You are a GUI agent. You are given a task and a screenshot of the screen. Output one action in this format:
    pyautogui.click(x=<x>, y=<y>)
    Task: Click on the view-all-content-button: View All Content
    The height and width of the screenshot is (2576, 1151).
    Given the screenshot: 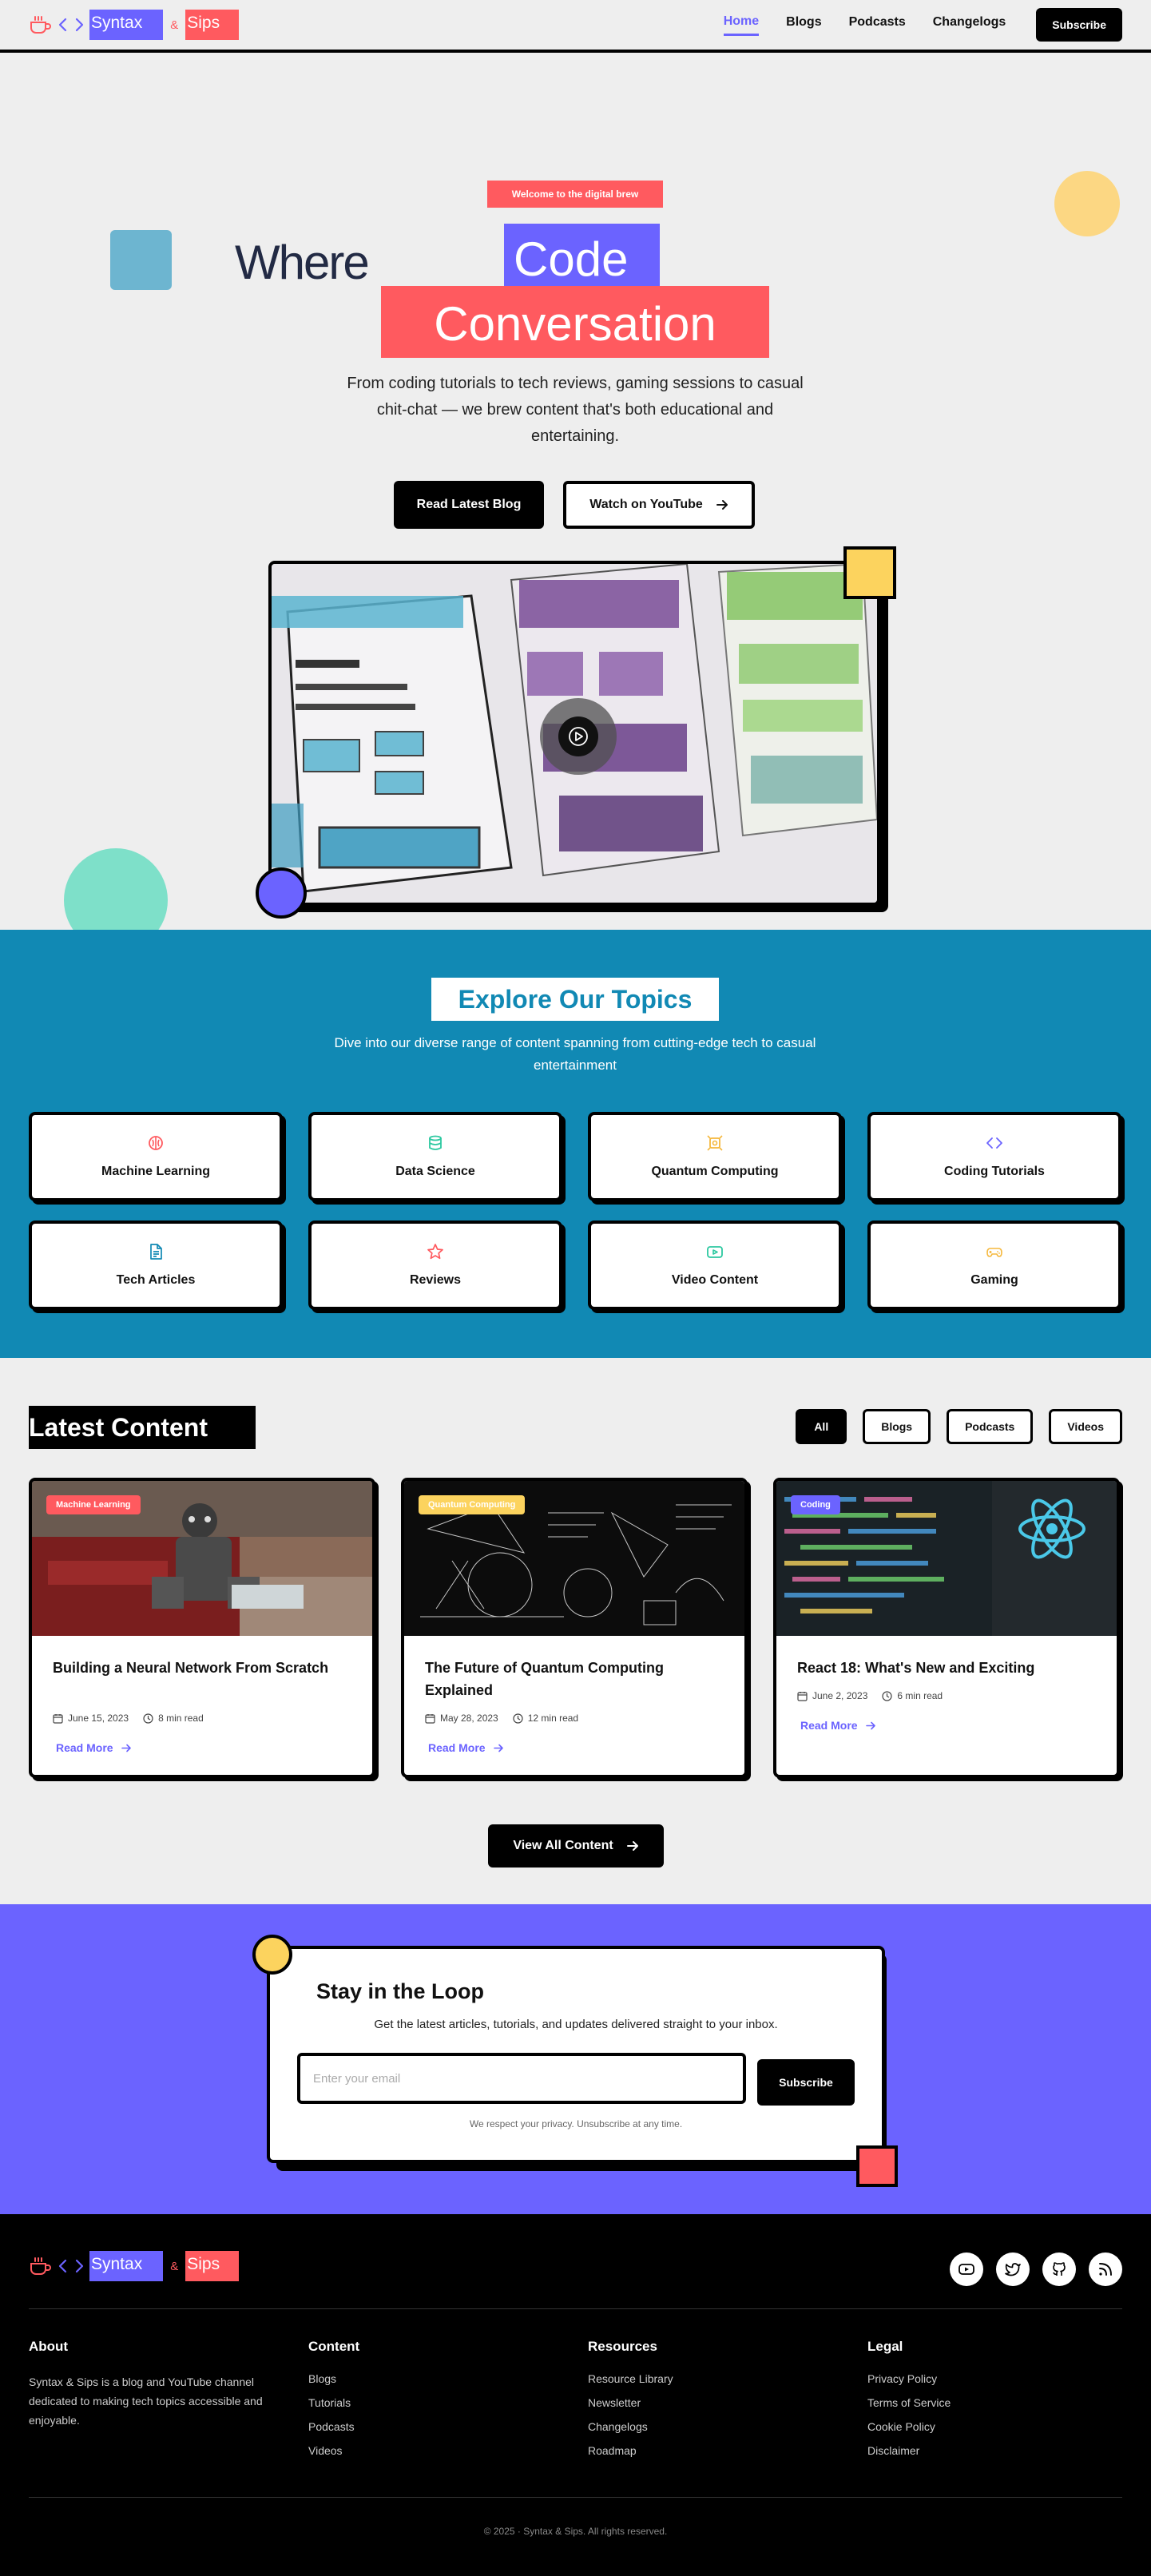 What is the action you would take?
    pyautogui.click(x=576, y=1846)
    